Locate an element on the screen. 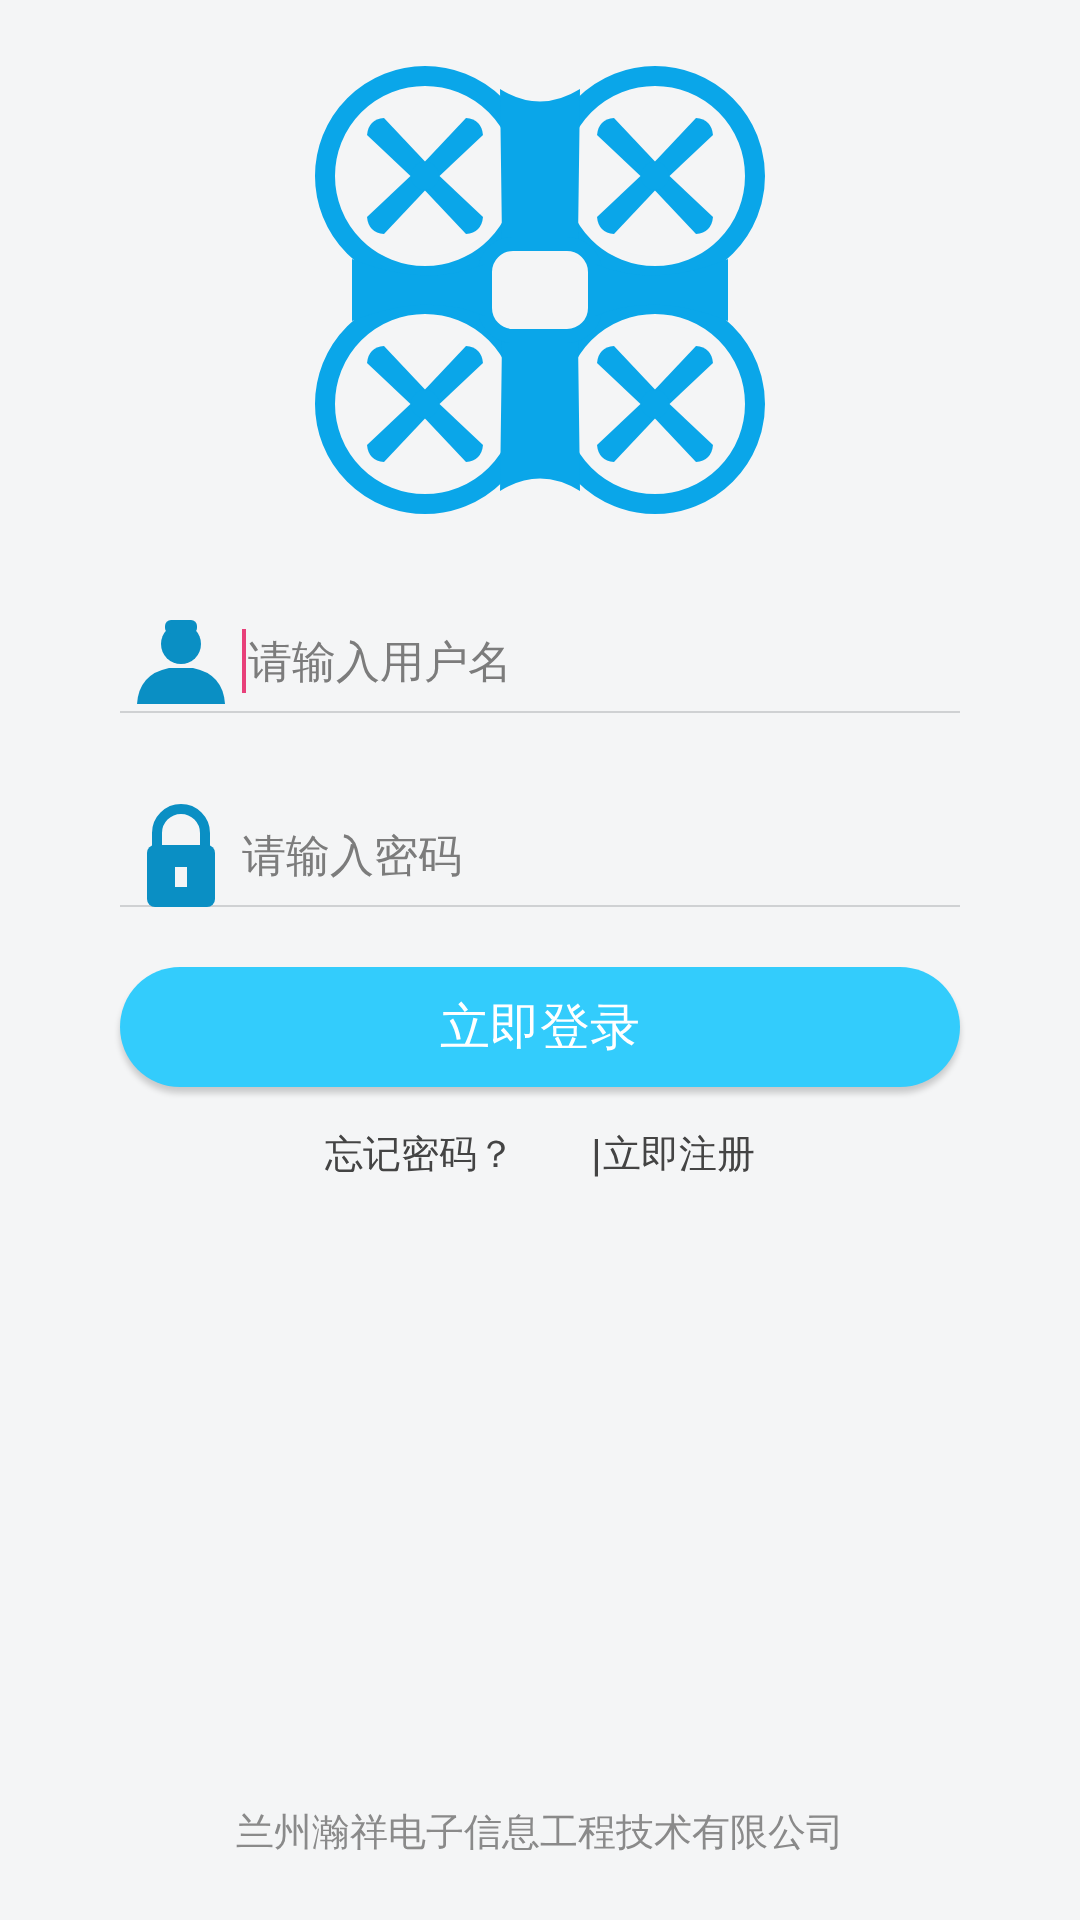 This screenshot has height=1920, width=1080. padlock-icon is located at coordinates (181, 855).